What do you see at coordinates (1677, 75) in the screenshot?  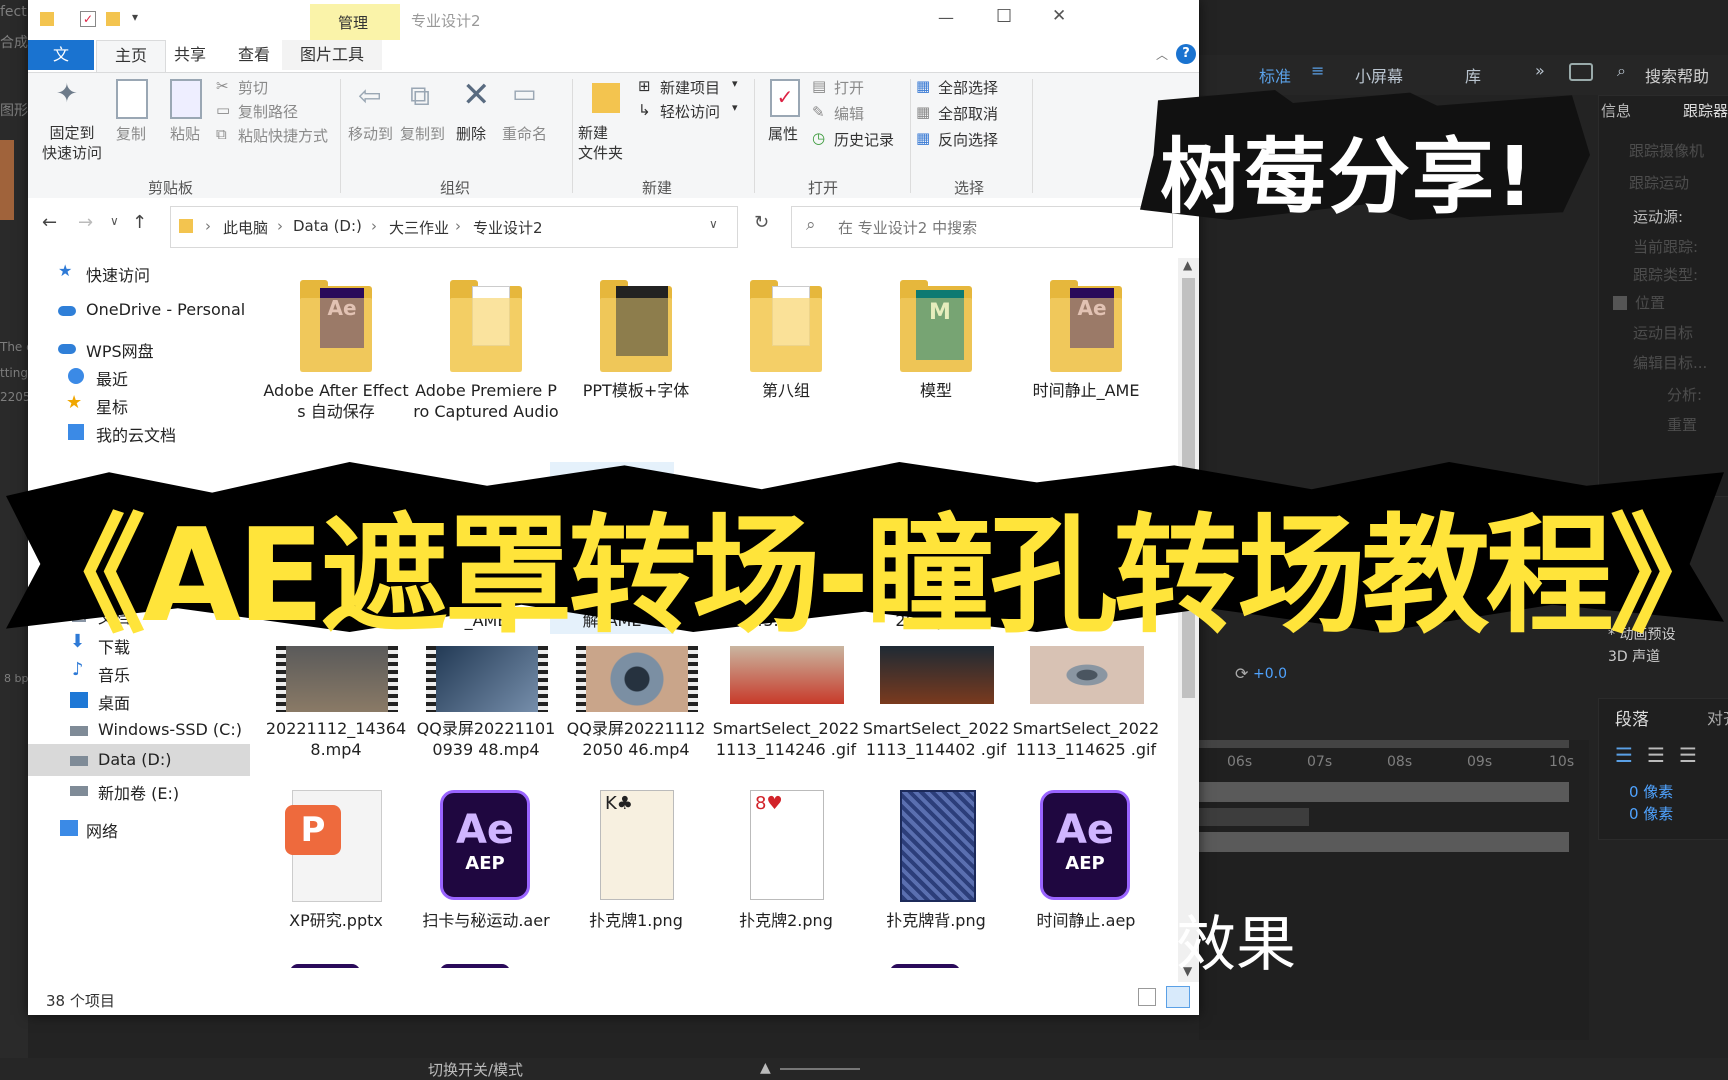 I see `search-help-input: 搜索帮助` at bounding box center [1677, 75].